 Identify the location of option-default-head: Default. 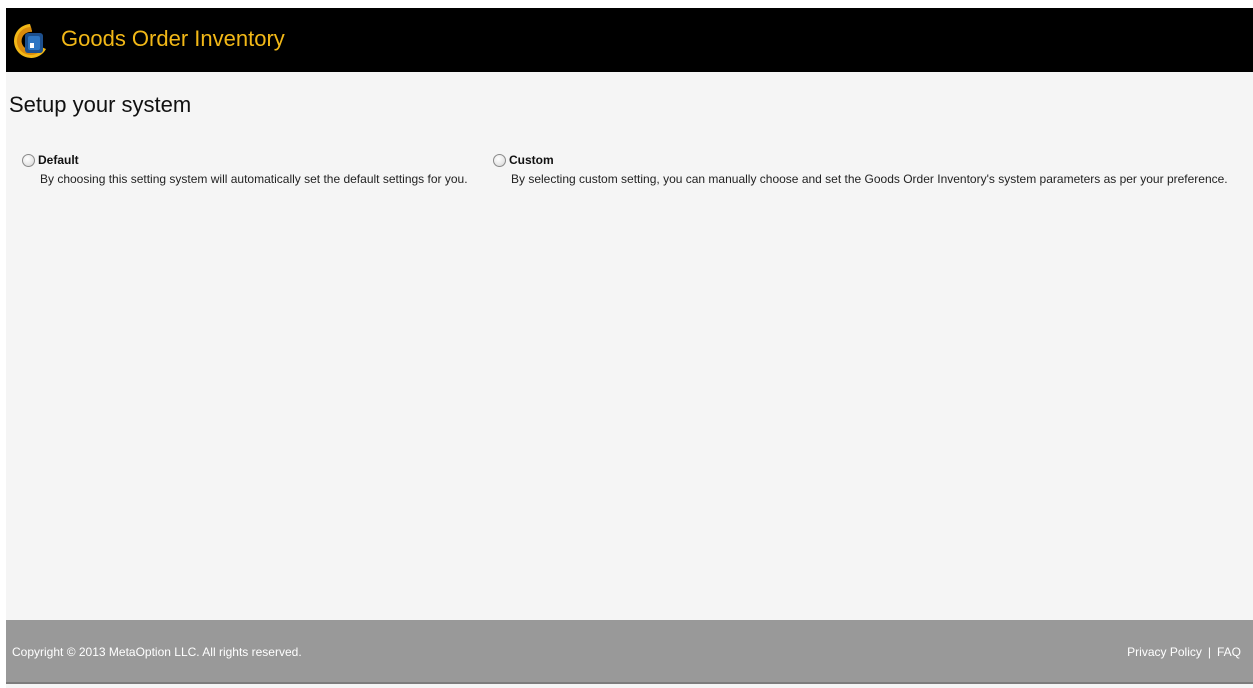
(252, 160).